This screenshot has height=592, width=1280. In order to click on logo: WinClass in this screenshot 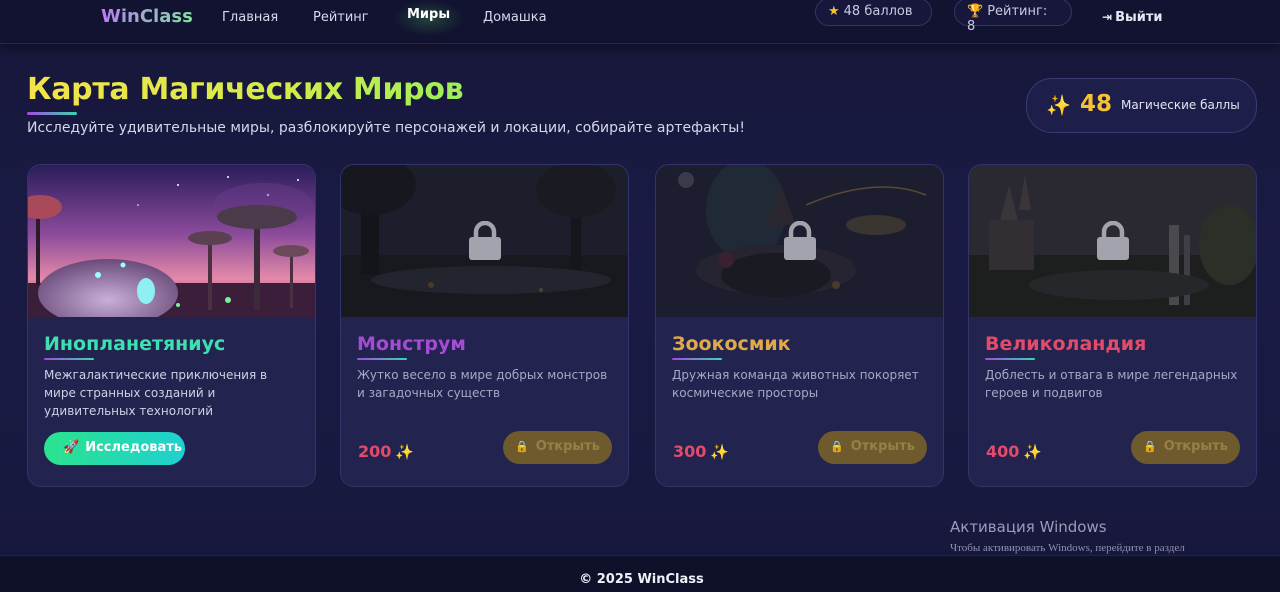, I will do `click(147, 16)`.